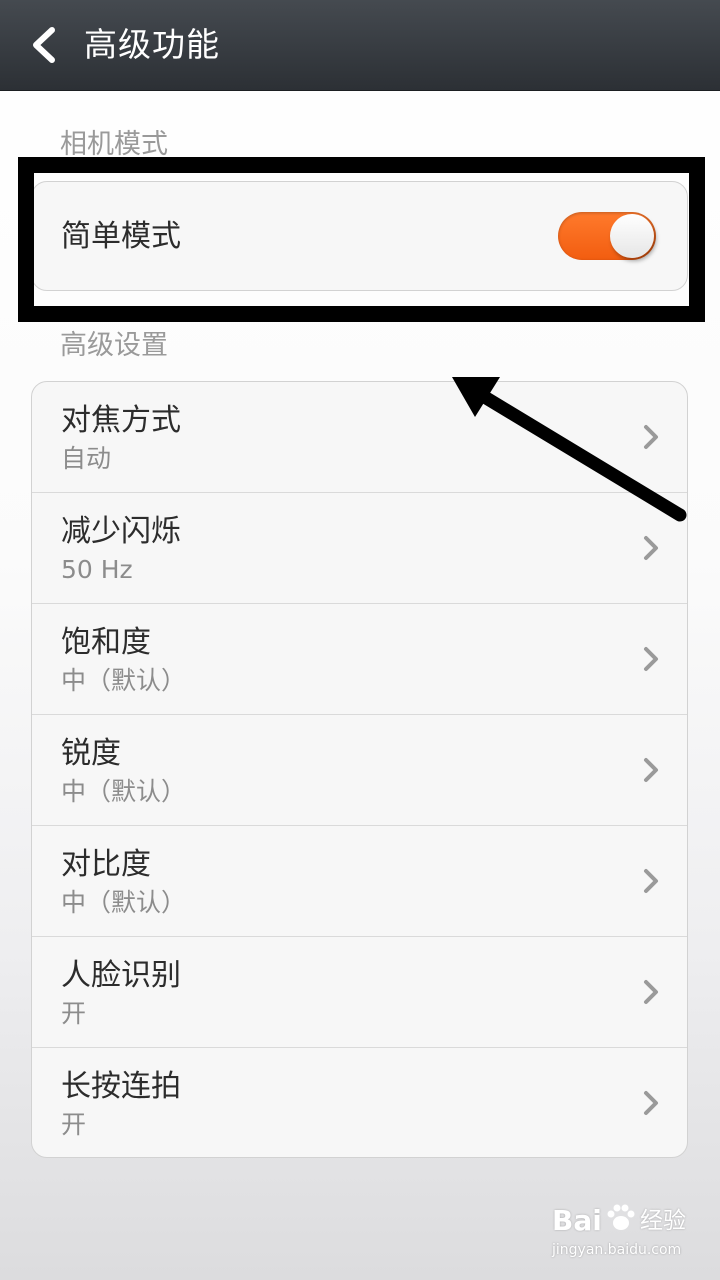 This screenshot has width=720, height=1280. I want to click on simple-mode-label: 简单模式, so click(121, 236).